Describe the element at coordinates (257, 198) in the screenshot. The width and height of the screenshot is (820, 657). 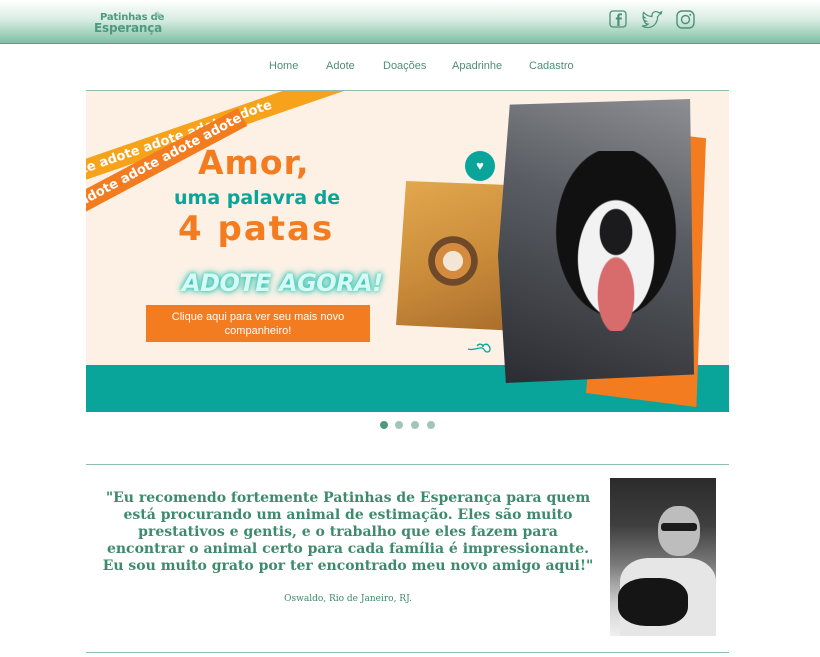
I see `banner-headline-palavra: uma palavra de` at that location.